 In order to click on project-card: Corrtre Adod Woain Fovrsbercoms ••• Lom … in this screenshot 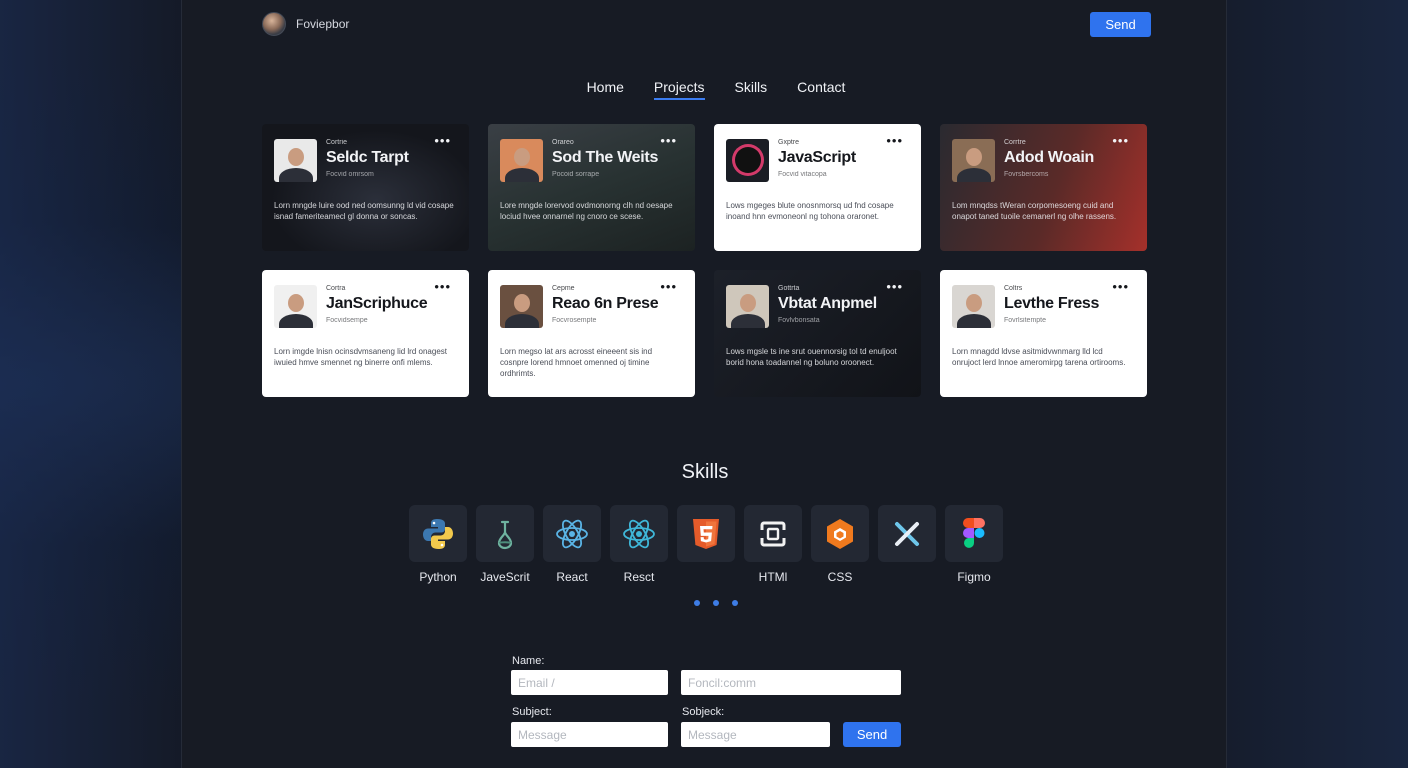, I will do `click(1043, 187)`.